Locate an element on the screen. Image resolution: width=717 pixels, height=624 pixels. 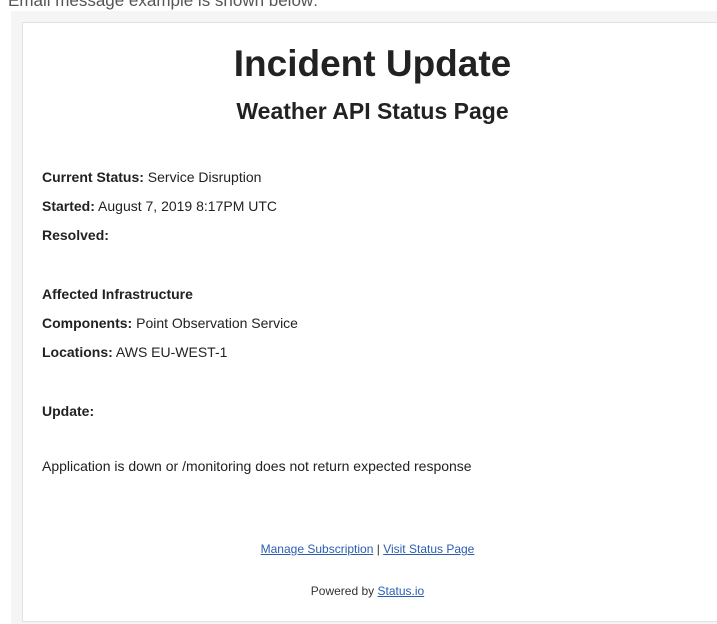
powered-by-text: Powered by is located at coordinates (342, 591).